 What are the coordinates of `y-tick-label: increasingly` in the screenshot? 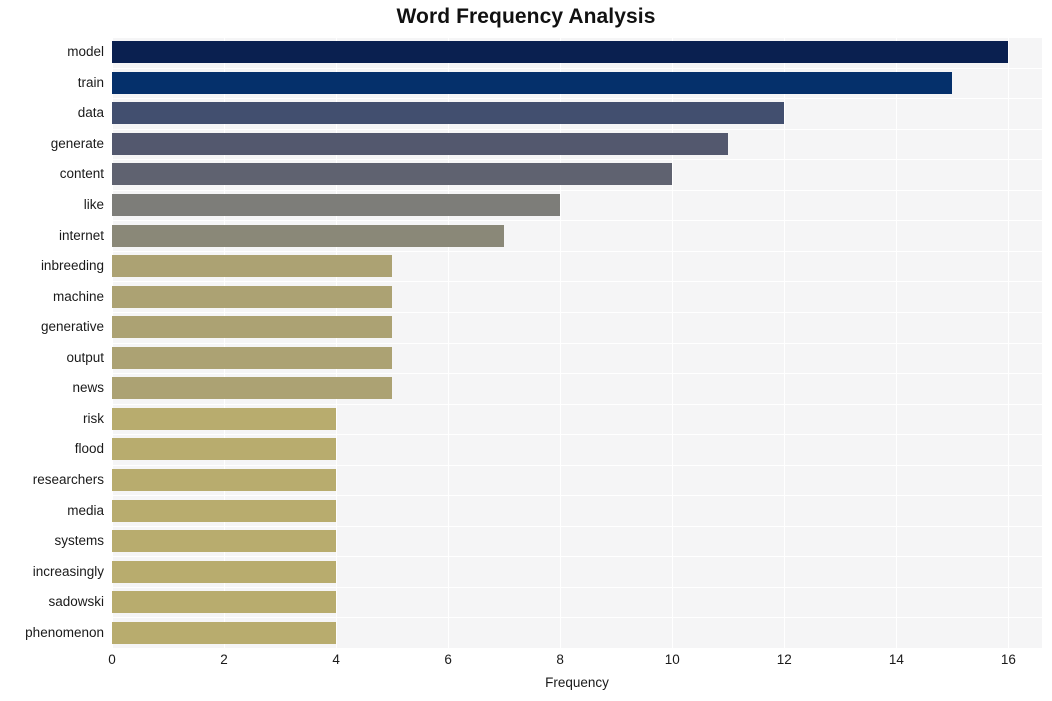 It's located at (68, 571).